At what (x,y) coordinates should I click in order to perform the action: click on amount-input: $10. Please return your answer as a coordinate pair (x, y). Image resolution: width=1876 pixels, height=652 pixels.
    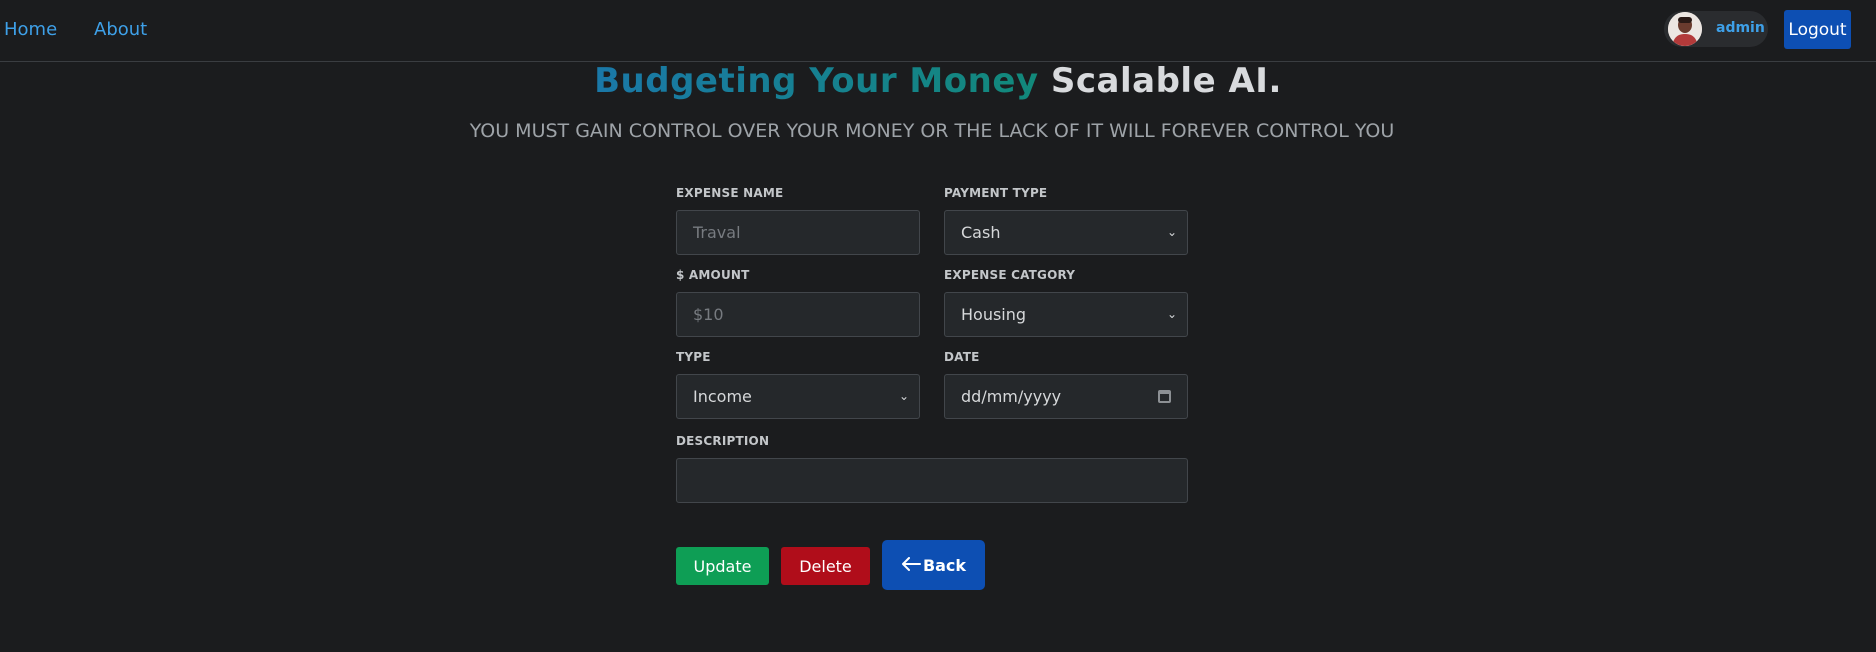
    Looking at the image, I should click on (798, 314).